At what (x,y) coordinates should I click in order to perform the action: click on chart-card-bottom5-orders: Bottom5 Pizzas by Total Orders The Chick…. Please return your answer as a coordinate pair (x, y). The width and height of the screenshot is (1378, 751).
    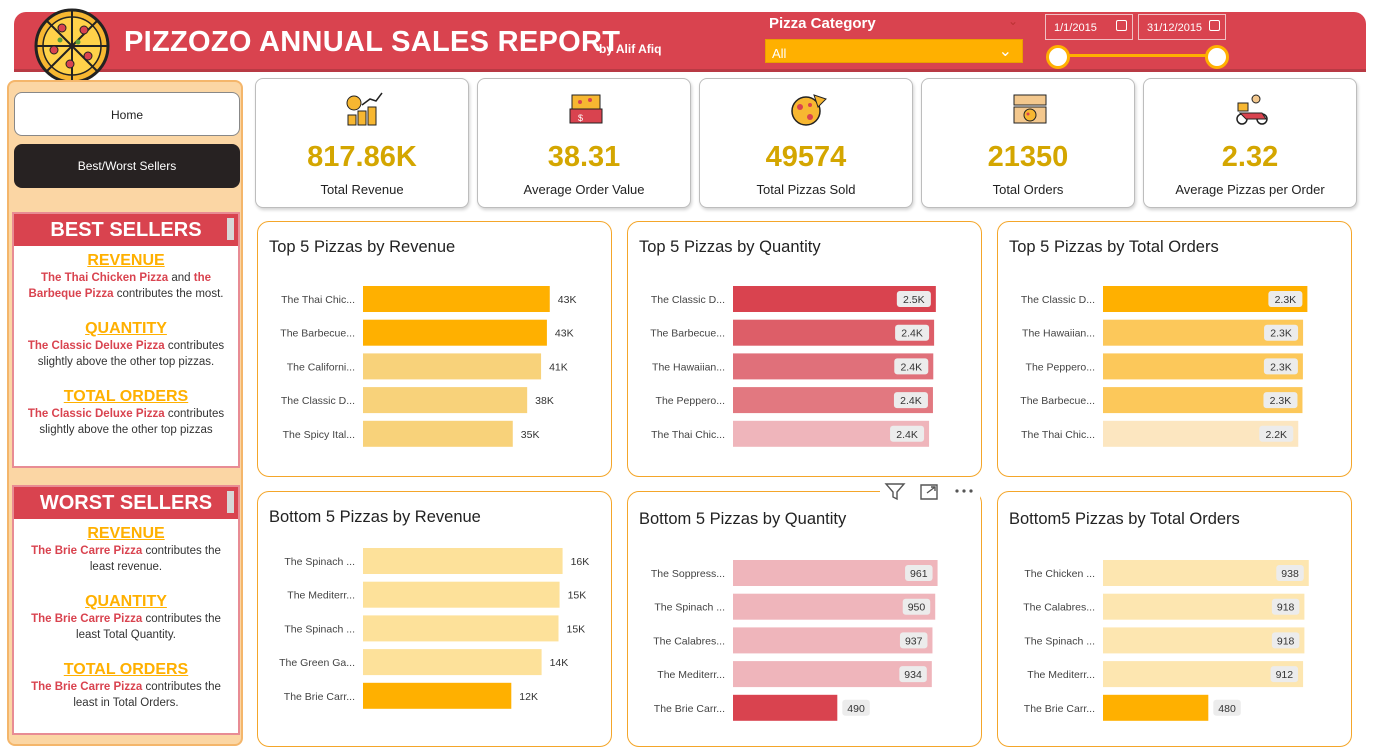
    Looking at the image, I should click on (1174, 619).